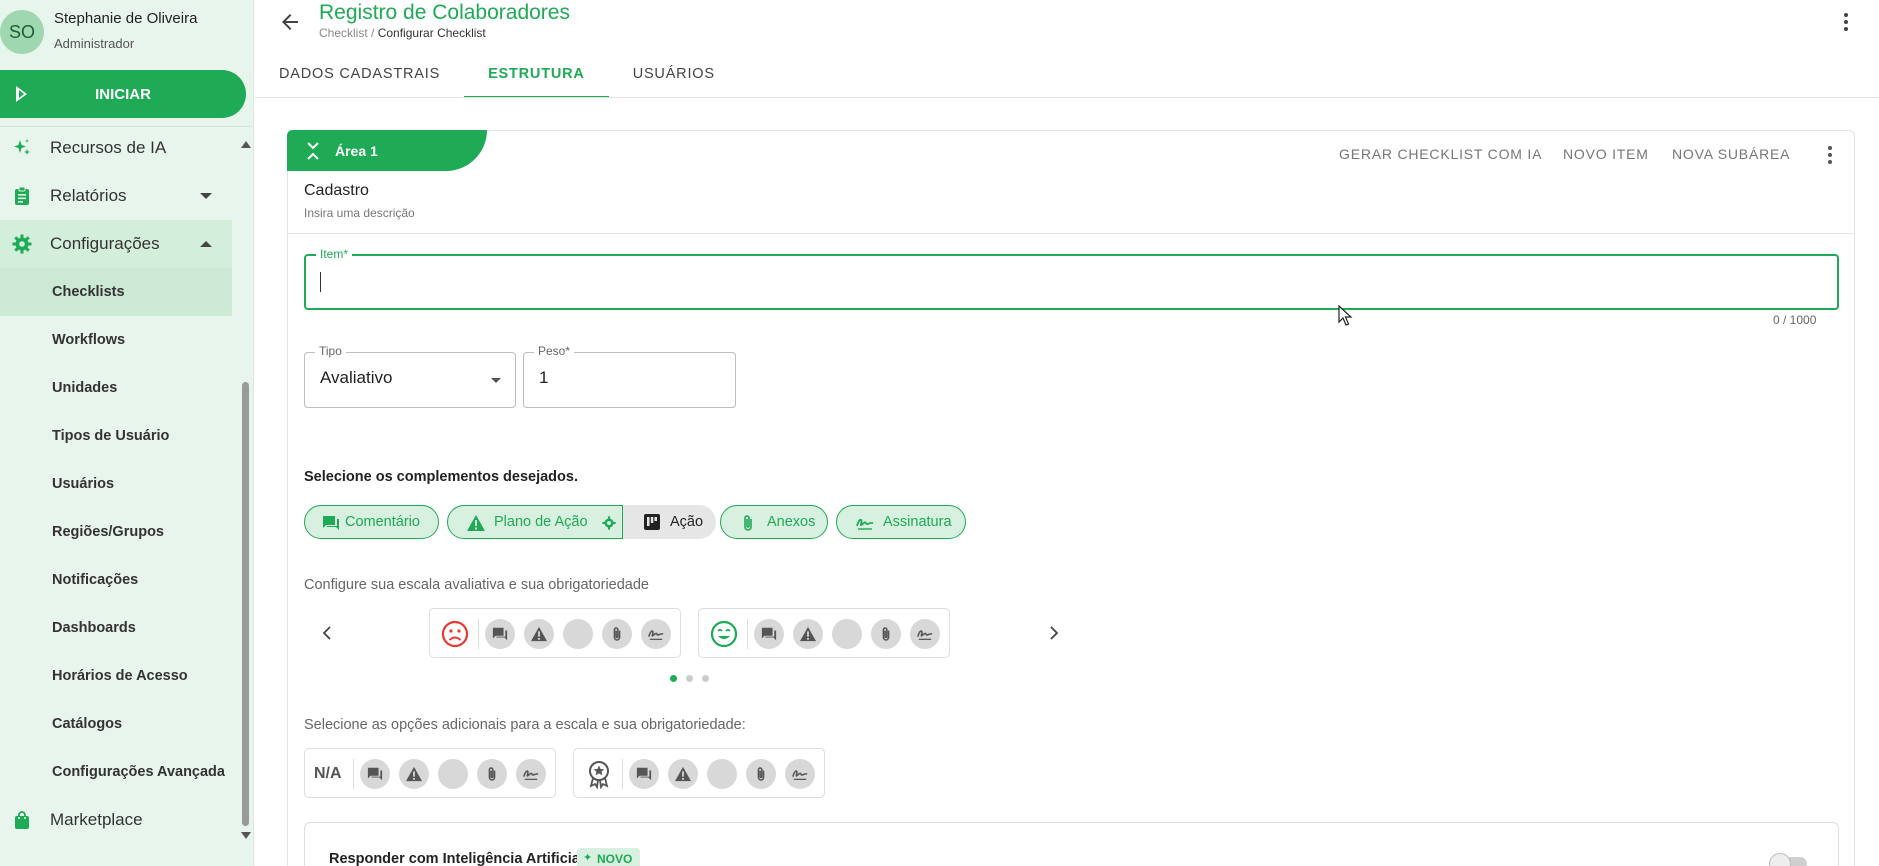  I want to click on arrow-left-icon, so click(290, 22).